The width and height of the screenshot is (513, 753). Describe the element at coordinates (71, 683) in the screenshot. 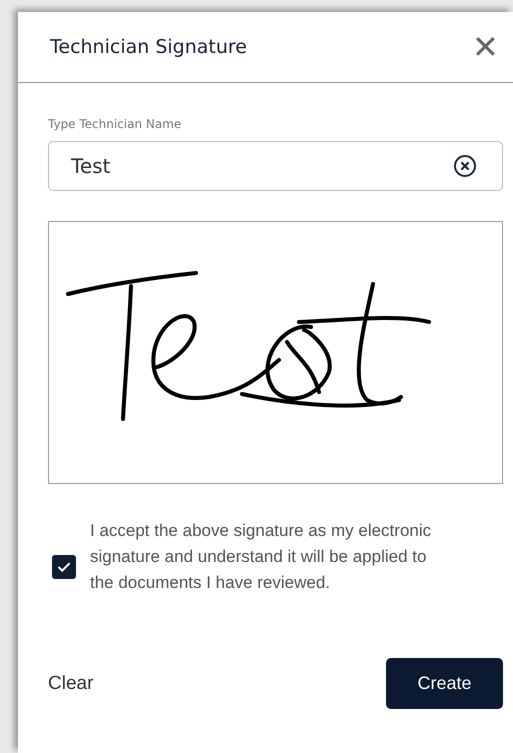

I see `clear-button: Clear` at that location.